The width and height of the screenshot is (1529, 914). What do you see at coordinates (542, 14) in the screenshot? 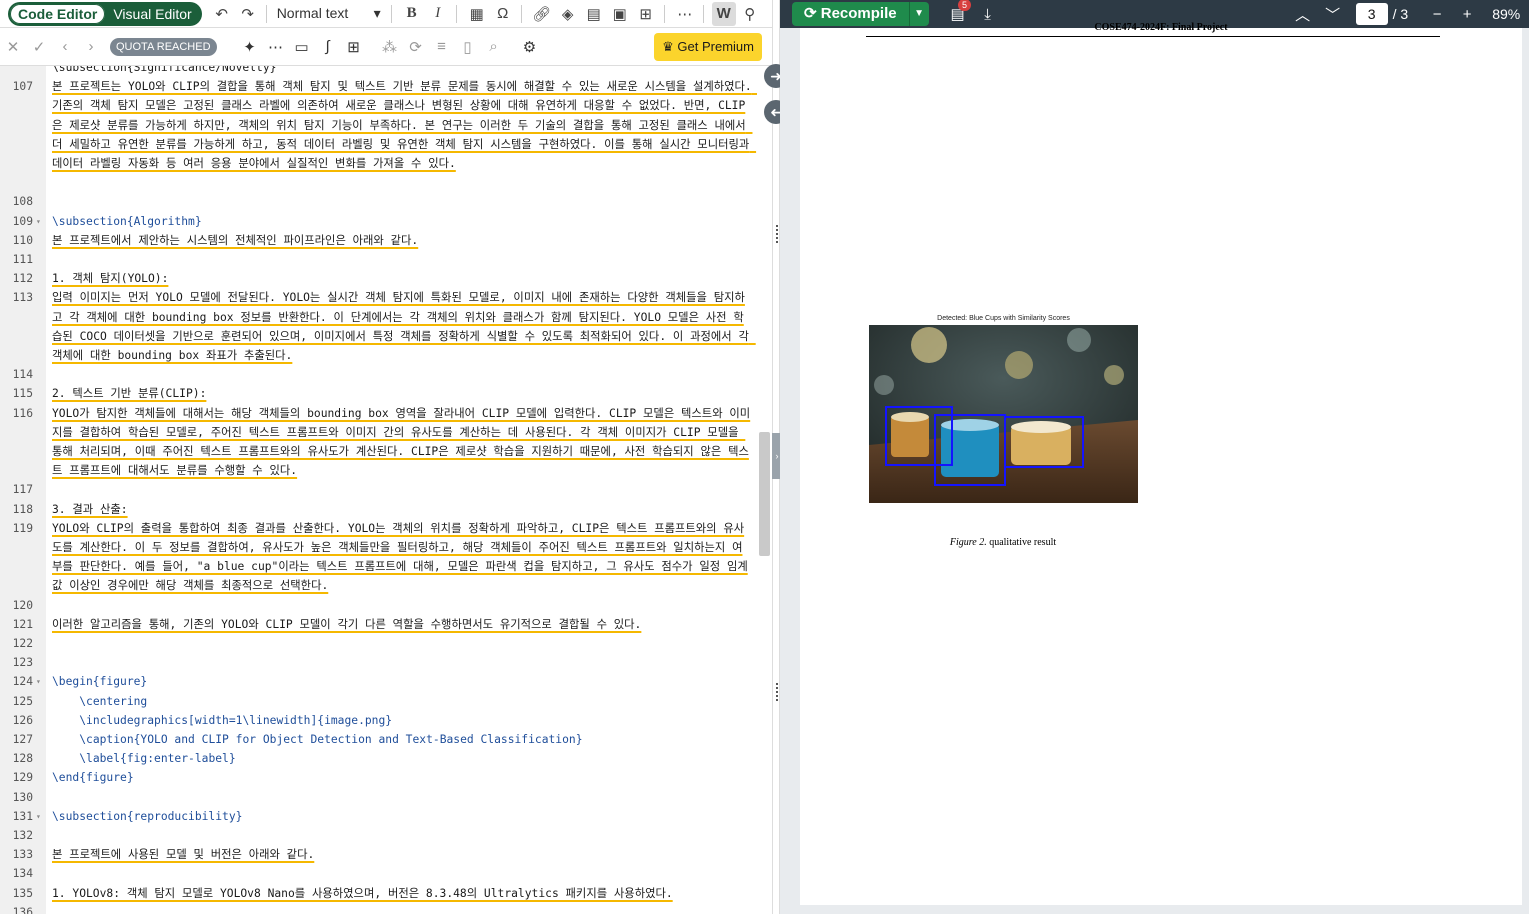
I see `link-icon: 🔗︎` at bounding box center [542, 14].